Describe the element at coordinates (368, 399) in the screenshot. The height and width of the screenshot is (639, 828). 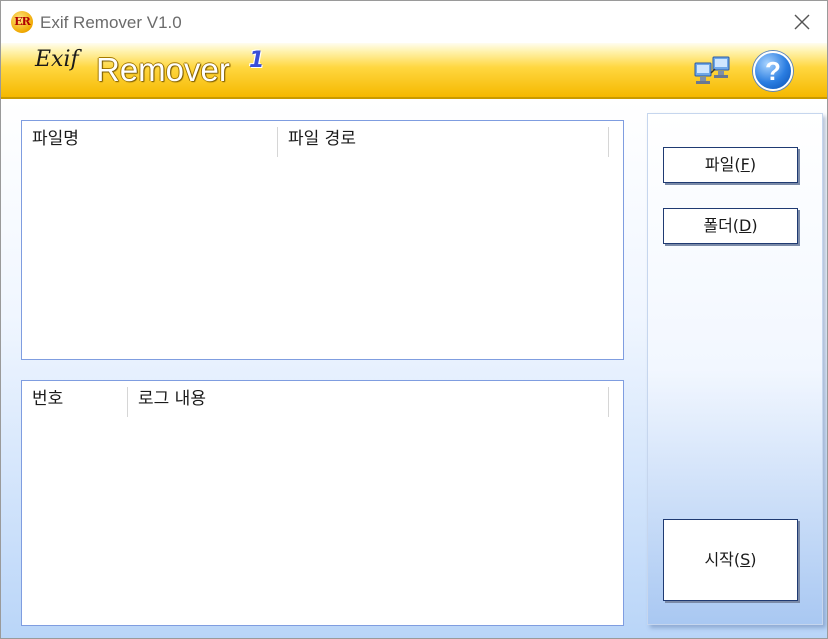
I see `column-header-log-content: 로그 내용` at that location.